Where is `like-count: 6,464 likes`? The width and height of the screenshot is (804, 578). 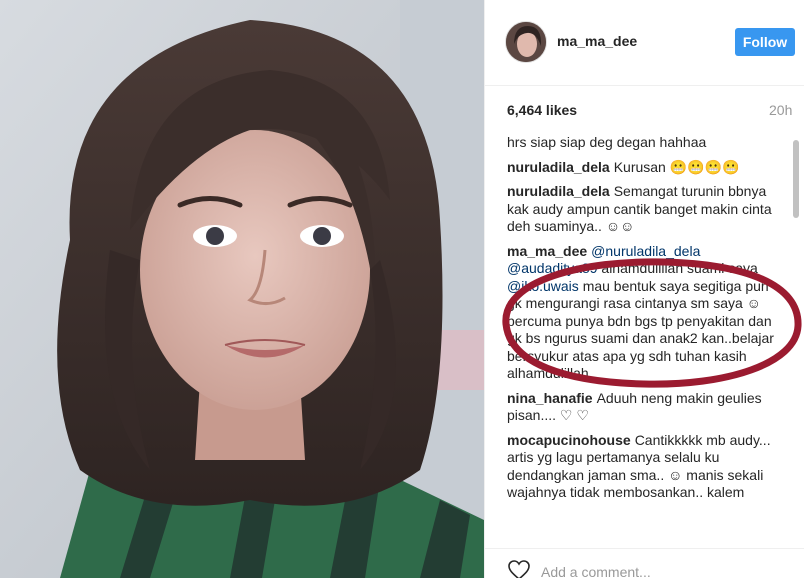 like-count: 6,464 likes is located at coordinates (542, 110).